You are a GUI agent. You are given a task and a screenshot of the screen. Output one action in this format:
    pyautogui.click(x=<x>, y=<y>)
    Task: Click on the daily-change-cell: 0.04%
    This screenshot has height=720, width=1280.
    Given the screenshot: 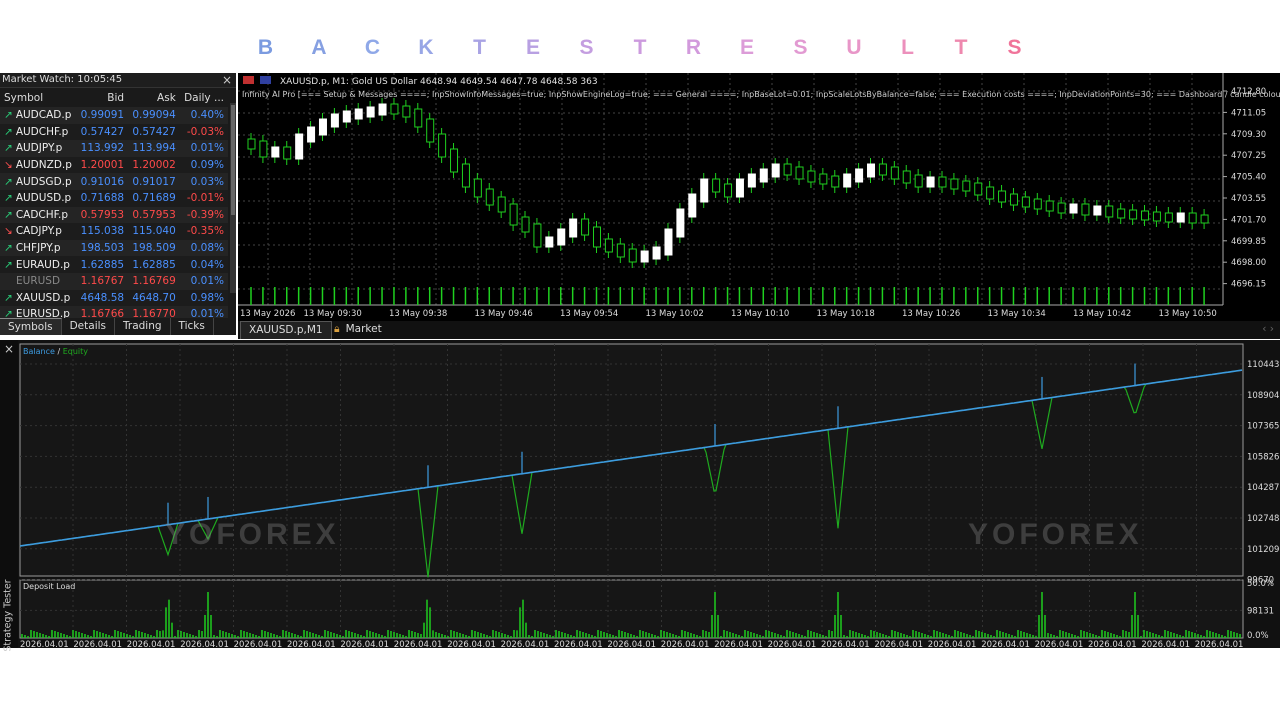 What is the action you would take?
    pyautogui.click(x=207, y=264)
    